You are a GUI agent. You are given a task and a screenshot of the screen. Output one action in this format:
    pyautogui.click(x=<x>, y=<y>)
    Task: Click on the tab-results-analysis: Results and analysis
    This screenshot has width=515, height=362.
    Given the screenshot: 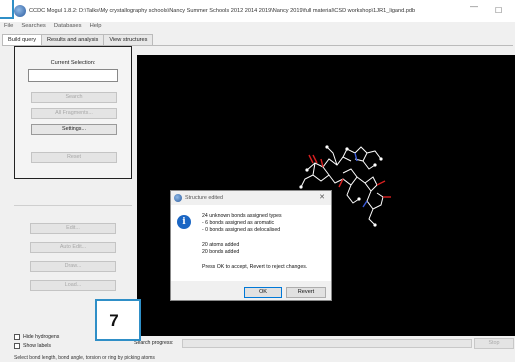 What is the action you would take?
    pyautogui.click(x=73, y=39)
    